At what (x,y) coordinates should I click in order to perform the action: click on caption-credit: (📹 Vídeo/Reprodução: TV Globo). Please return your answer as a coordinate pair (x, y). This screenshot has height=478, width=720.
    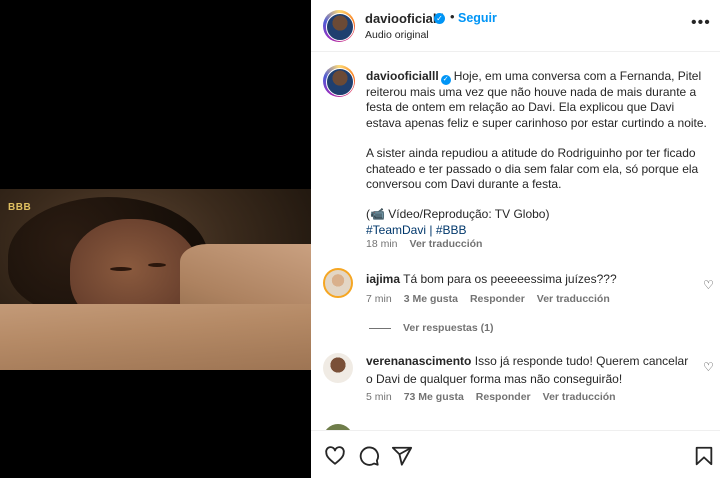
    Looking at the image, I should click on (458, 214).